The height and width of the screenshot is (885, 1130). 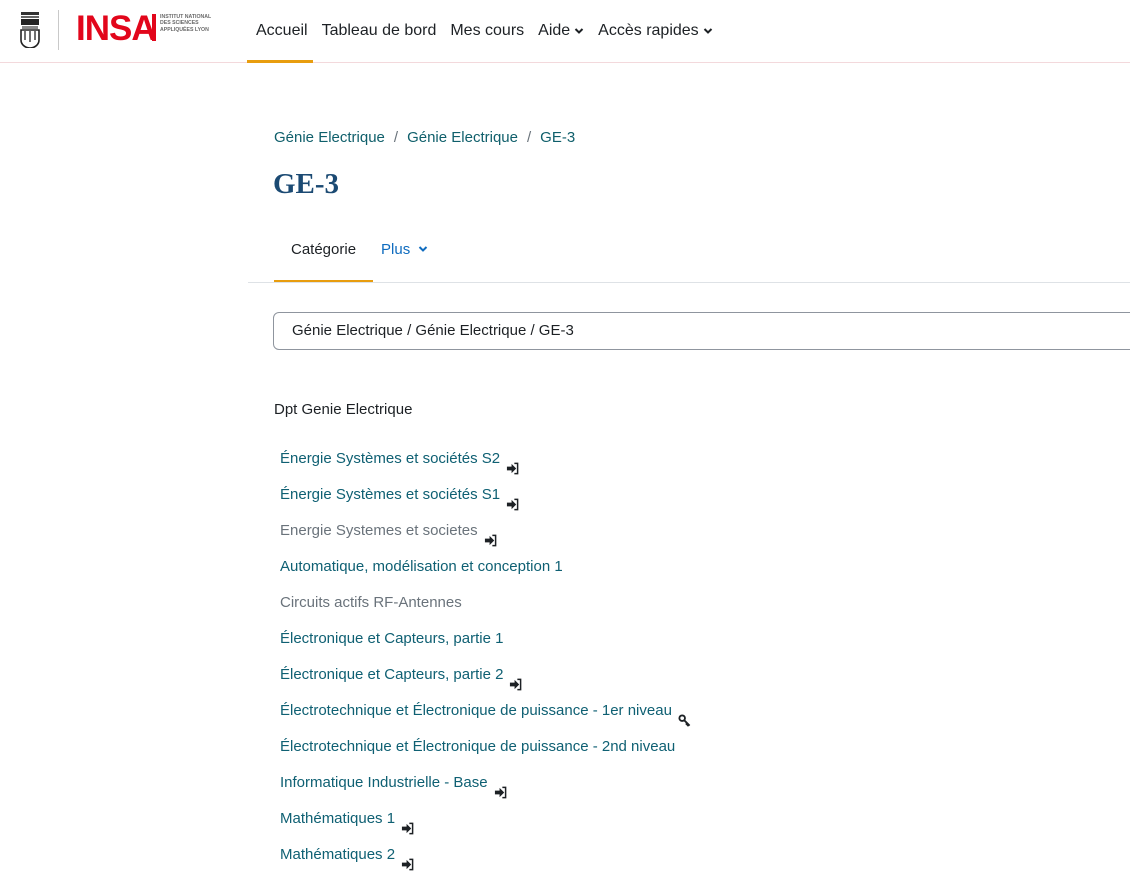 I want to click on breadcrumb-item: GE-3, so click(x=557, y=137).